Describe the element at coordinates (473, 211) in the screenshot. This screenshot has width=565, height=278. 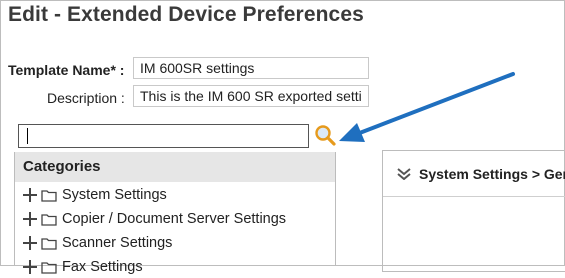
I see `settings-panel: System Settings > Ger` at that location.